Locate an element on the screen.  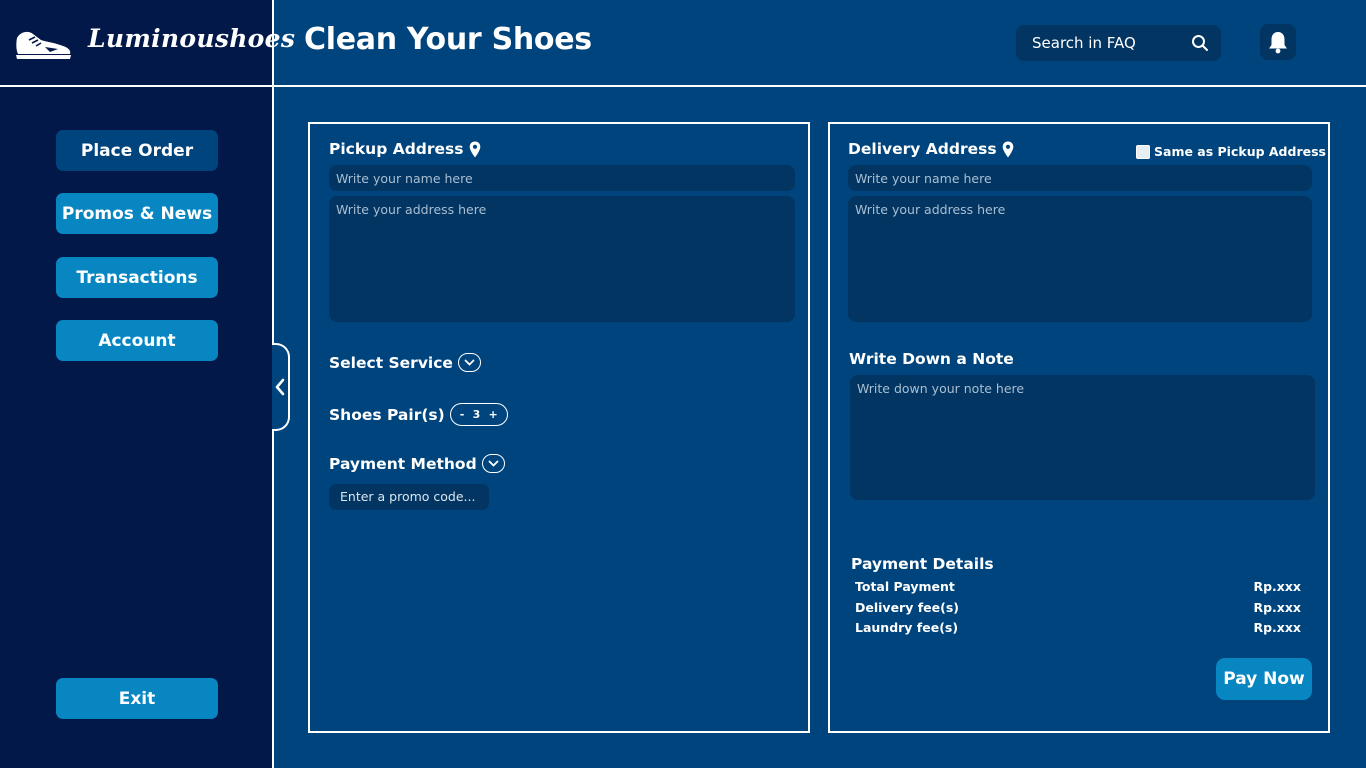
search-icon is located at coordinates (1200, 43).